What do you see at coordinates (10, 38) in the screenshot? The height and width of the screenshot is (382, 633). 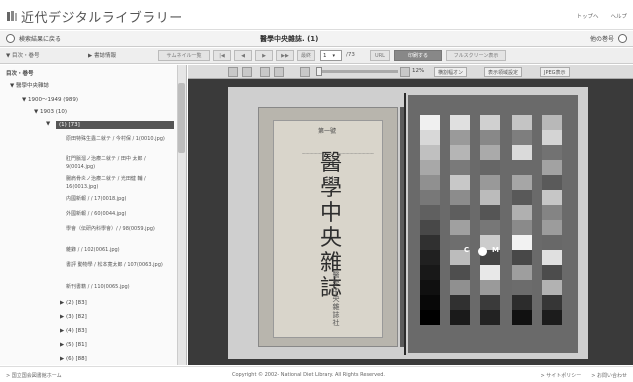 I see `back-arrow-icon` at bounding box center [10, 38].